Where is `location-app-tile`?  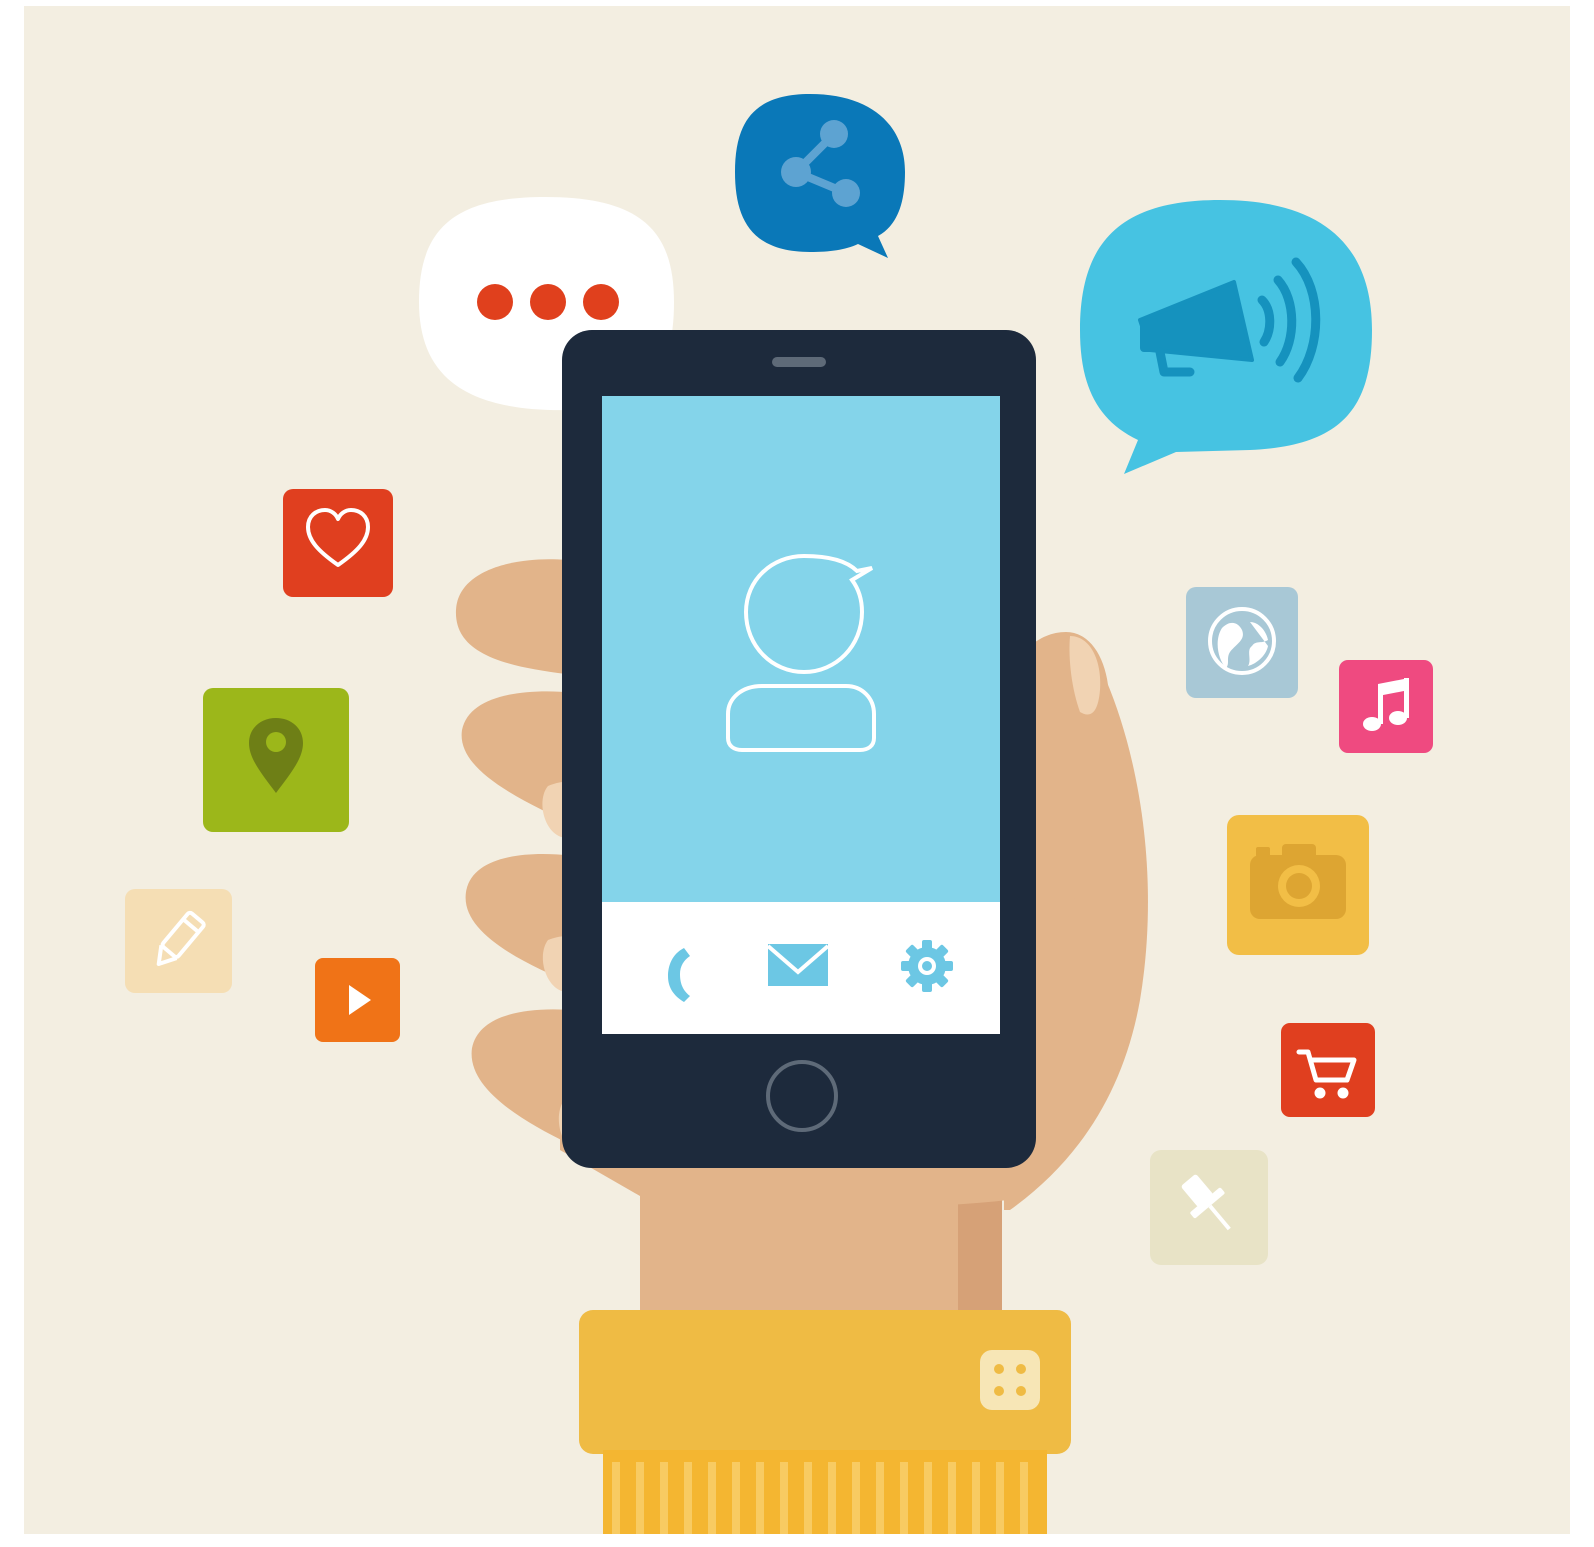 location-app-tile is located at coordinates (276, 760).